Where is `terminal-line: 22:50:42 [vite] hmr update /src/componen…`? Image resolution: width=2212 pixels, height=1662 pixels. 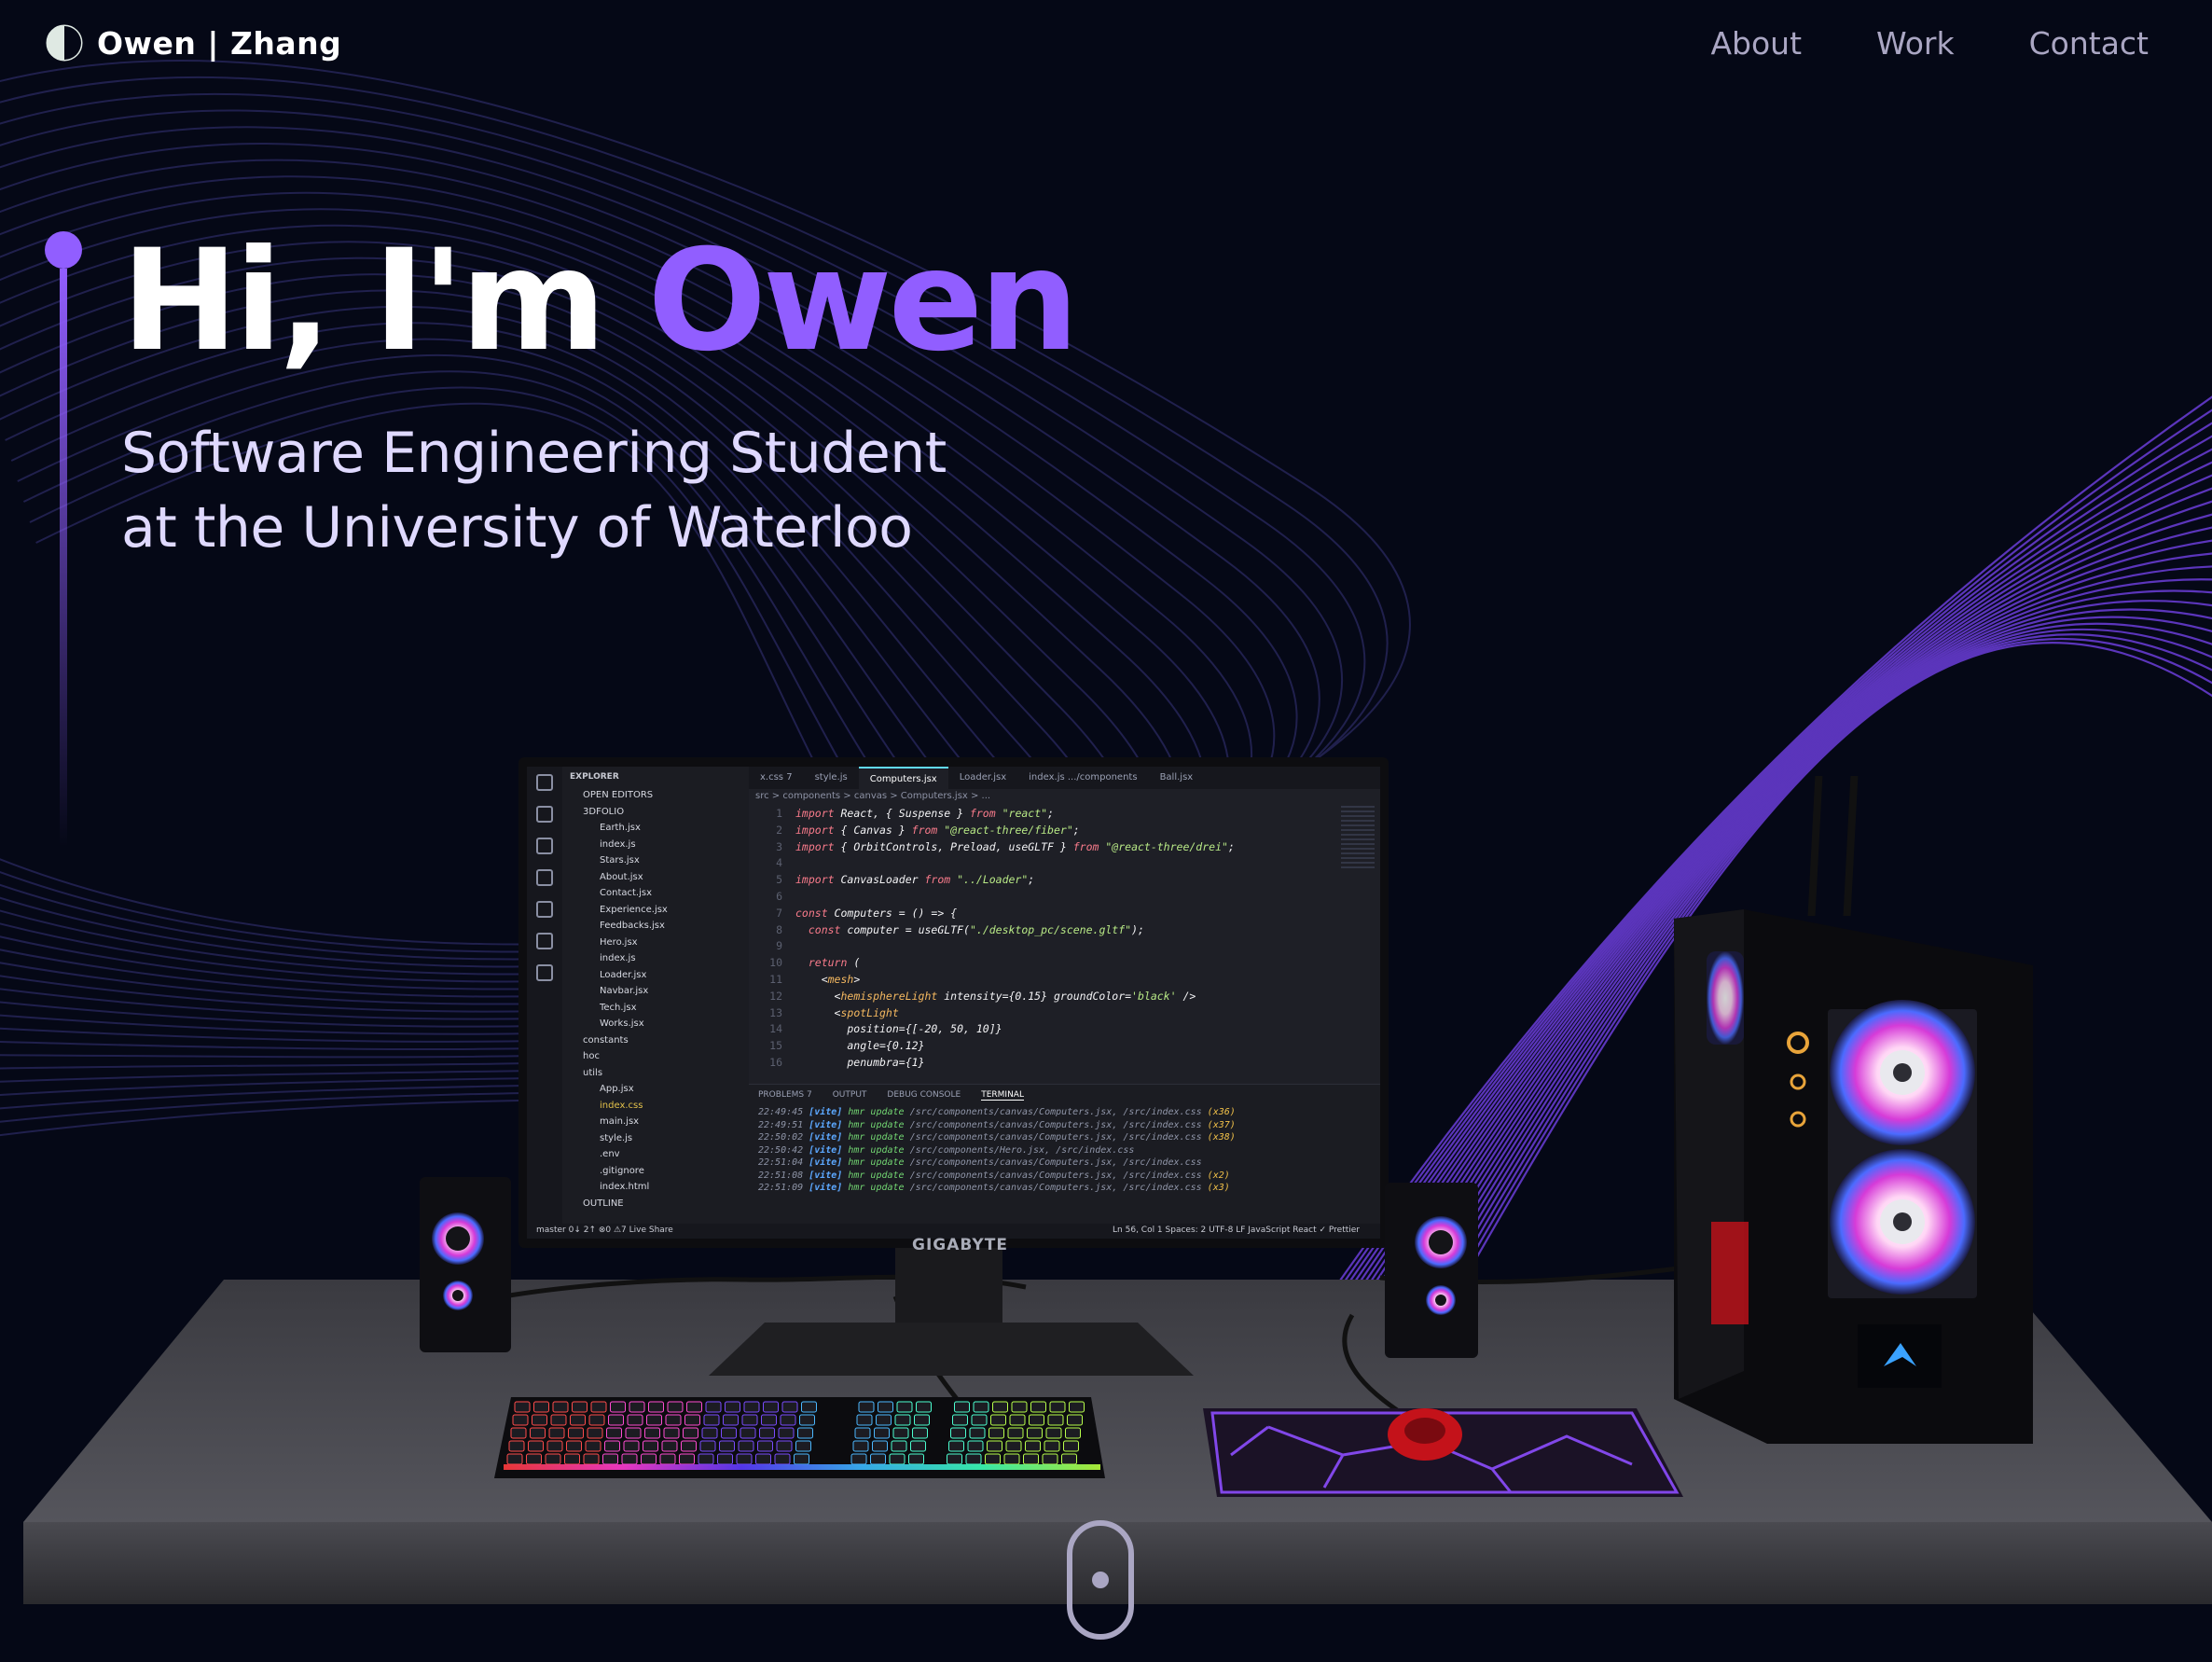
terminal-line: 22:50:42 [vite] hmr update /src/componen… is located at coordinates (950, 1150).